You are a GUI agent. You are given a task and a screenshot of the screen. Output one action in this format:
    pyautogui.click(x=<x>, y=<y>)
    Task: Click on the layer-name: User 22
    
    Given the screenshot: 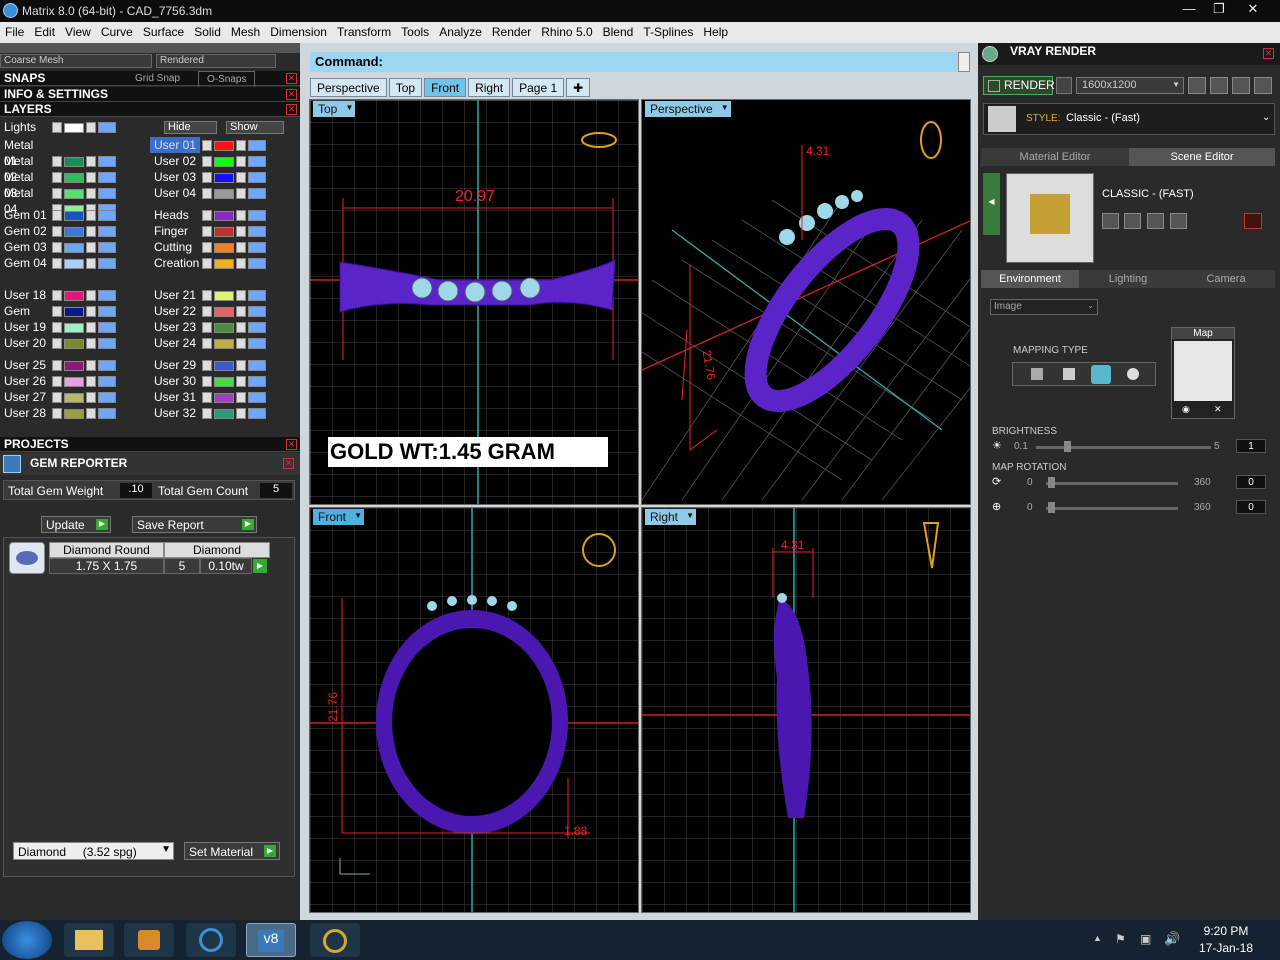 What is the action you would take?
    pyautogui.click(x=175, y=311)
    